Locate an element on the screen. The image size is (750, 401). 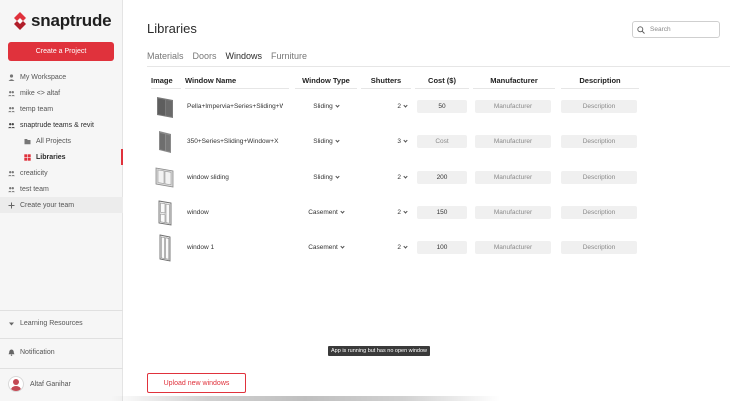
casement-window-tall-icon is located at coordinates (165, 248).